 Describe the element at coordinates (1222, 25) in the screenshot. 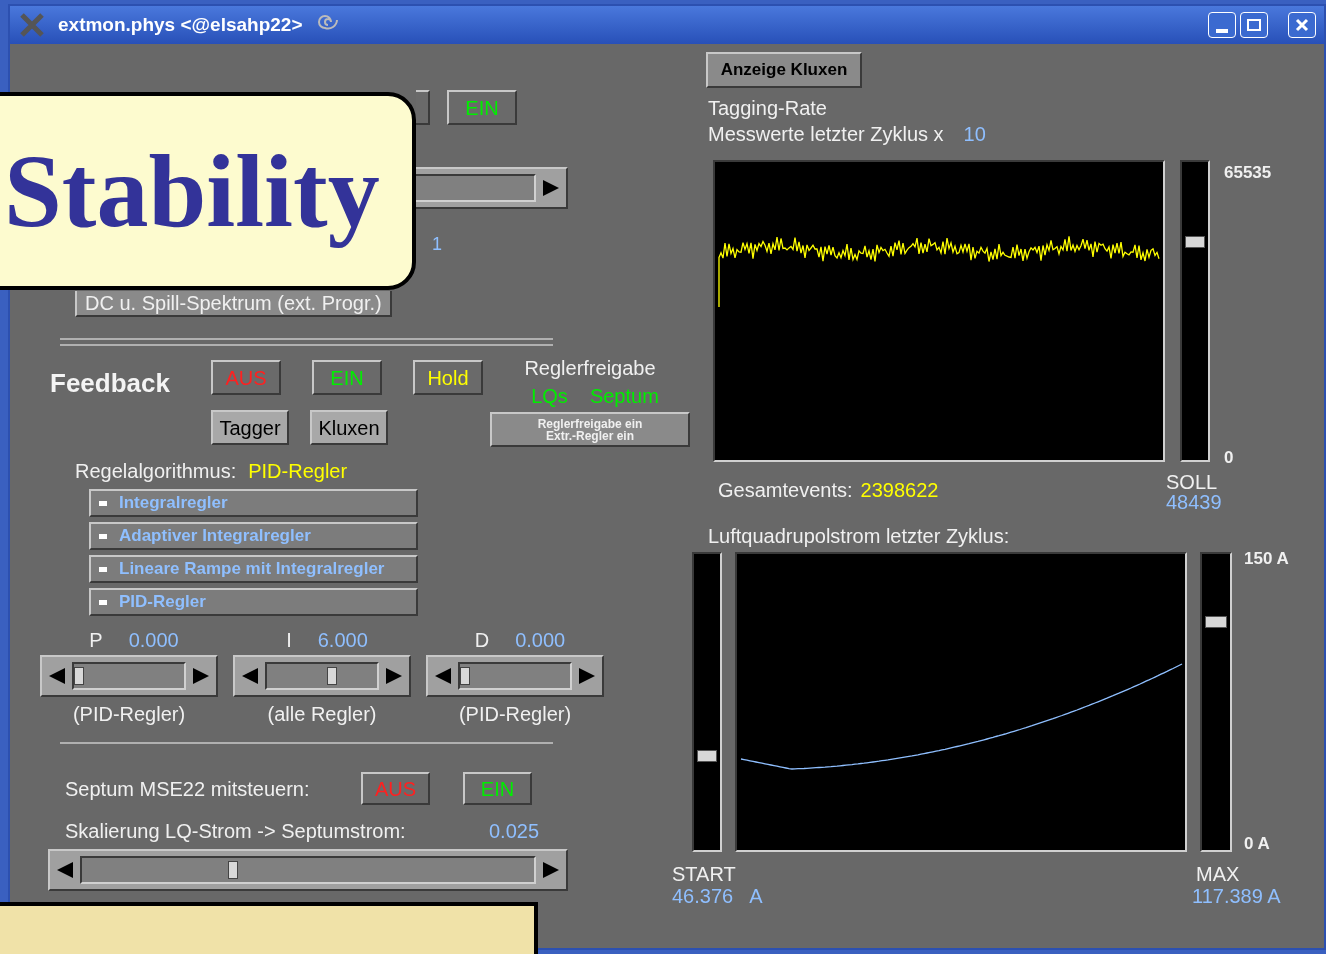

I see `minimize-button` at that location.